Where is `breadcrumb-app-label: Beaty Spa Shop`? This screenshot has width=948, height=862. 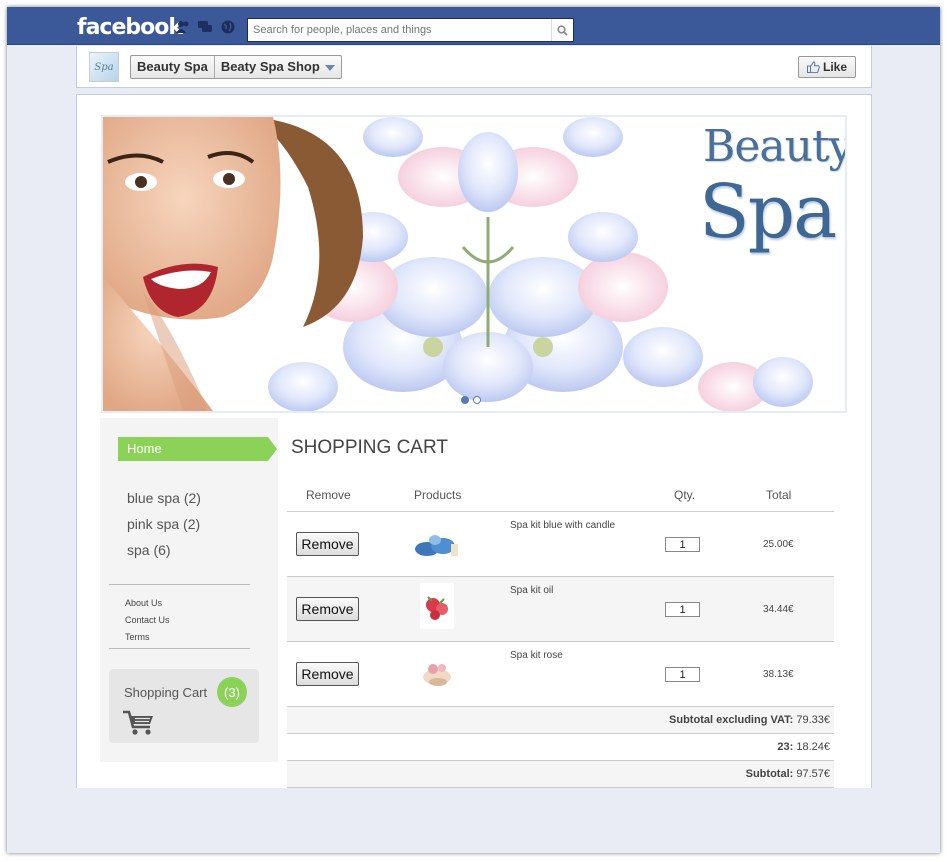
breadcrumb-app-label: Beaty Spa Shop is located at coordinates (270, 66).